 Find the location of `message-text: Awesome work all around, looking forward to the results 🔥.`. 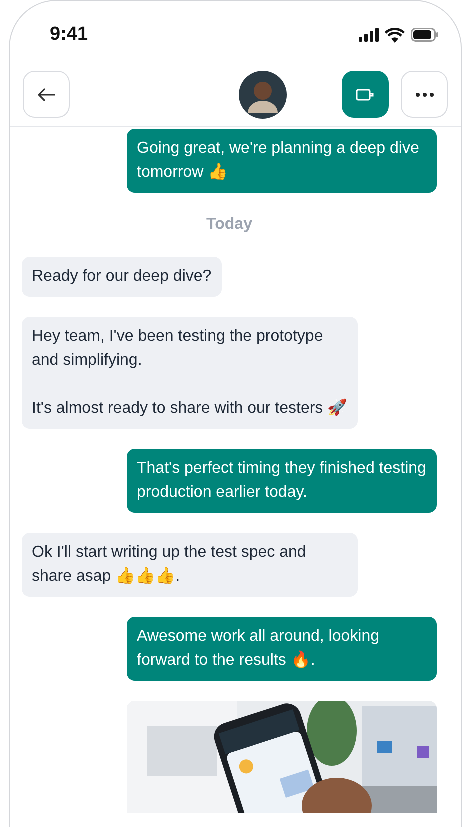

message-text: Awesome work all around, looking forward to the results 🔥. is located at coordinates (258, 649).